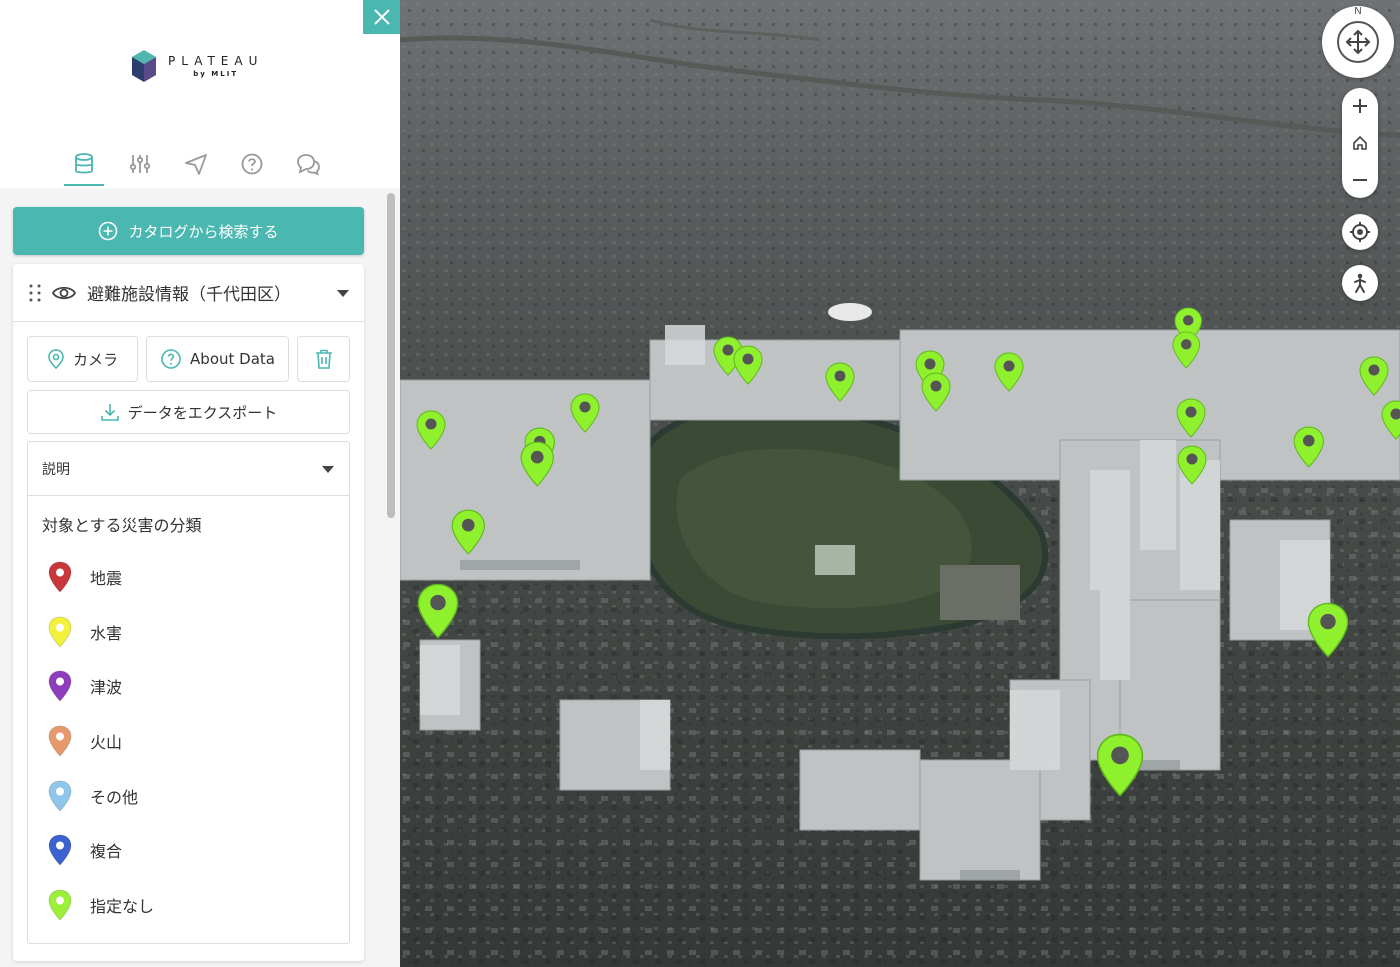  I want to click on pan-arrows-icon, so click(1358, 42).